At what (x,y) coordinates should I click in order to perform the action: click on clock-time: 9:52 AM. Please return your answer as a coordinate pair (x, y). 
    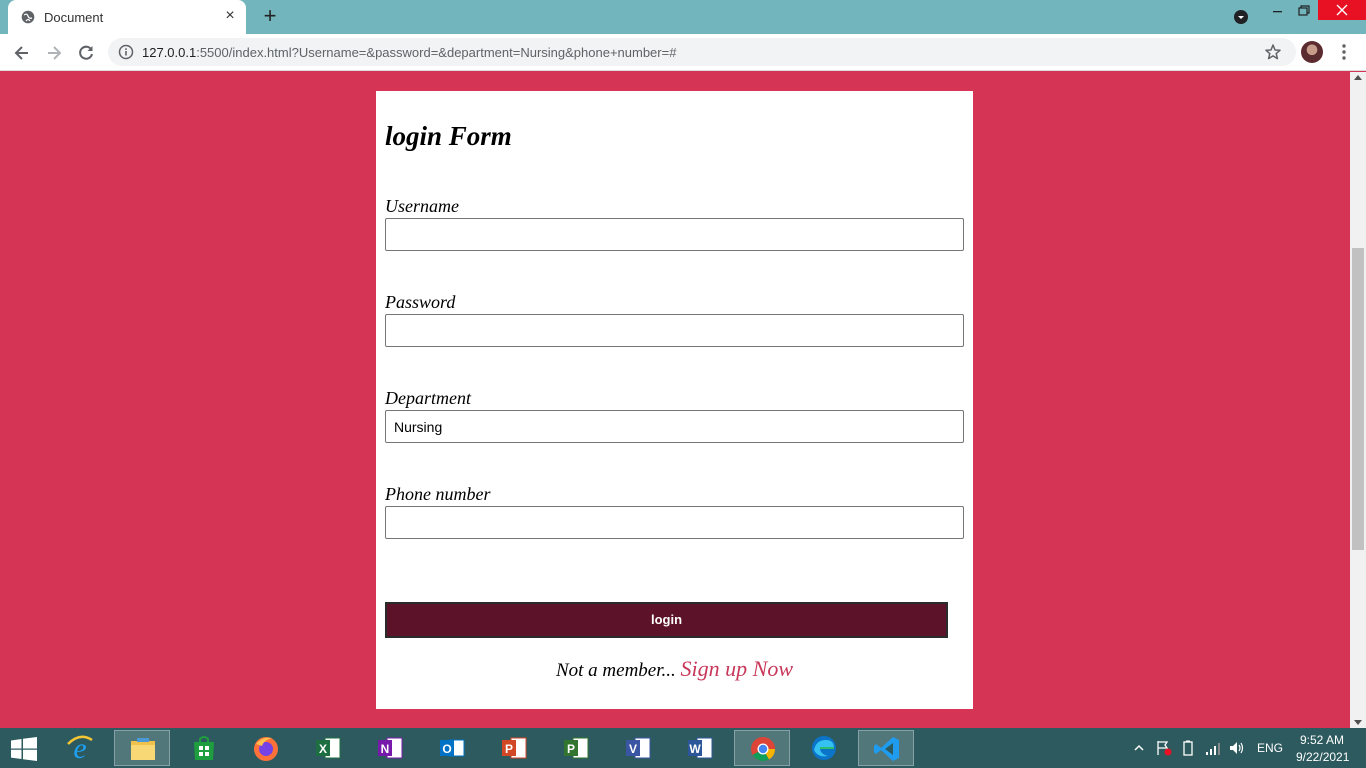
    Looking at the image, I should click on (1322, 740).